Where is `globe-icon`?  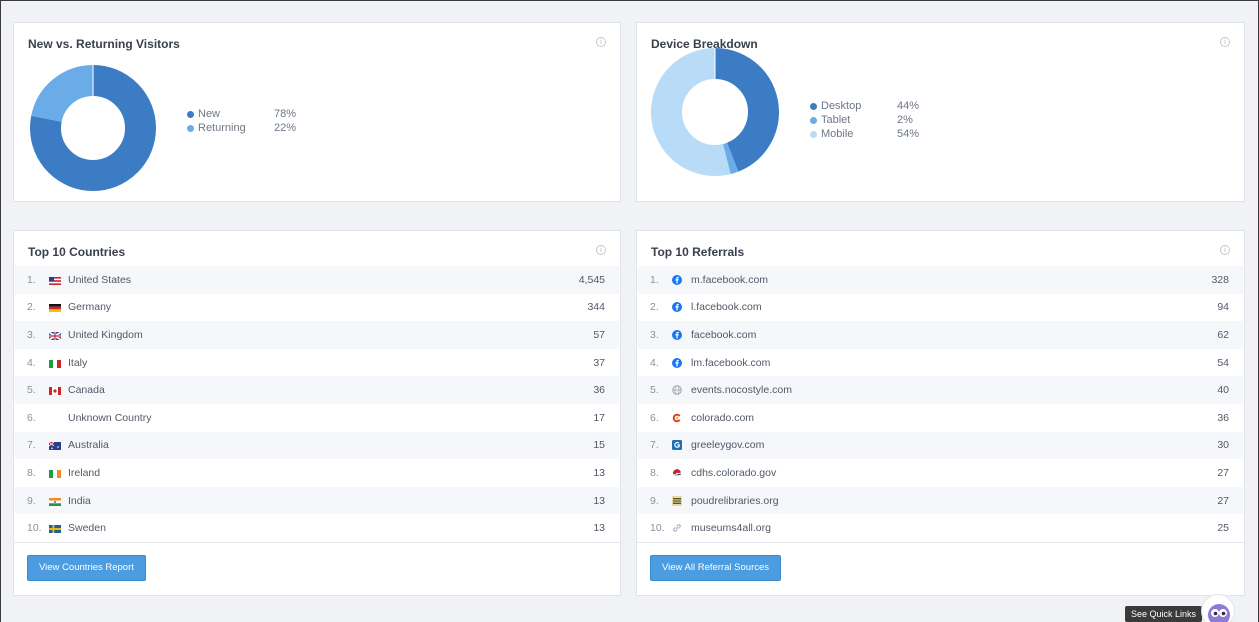
globe-icon is located at coordinates (678, 390).